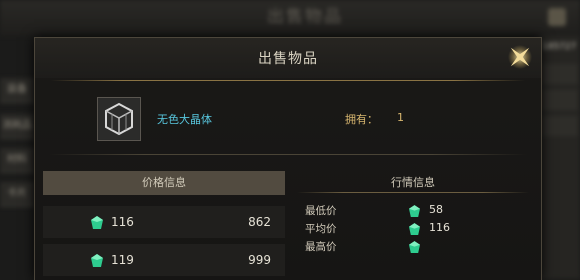 This screenshot has height=280, width=580. Describe the element at coordinates (122, 260) in the screenshot. I see `price-quantity: 119` at that location.